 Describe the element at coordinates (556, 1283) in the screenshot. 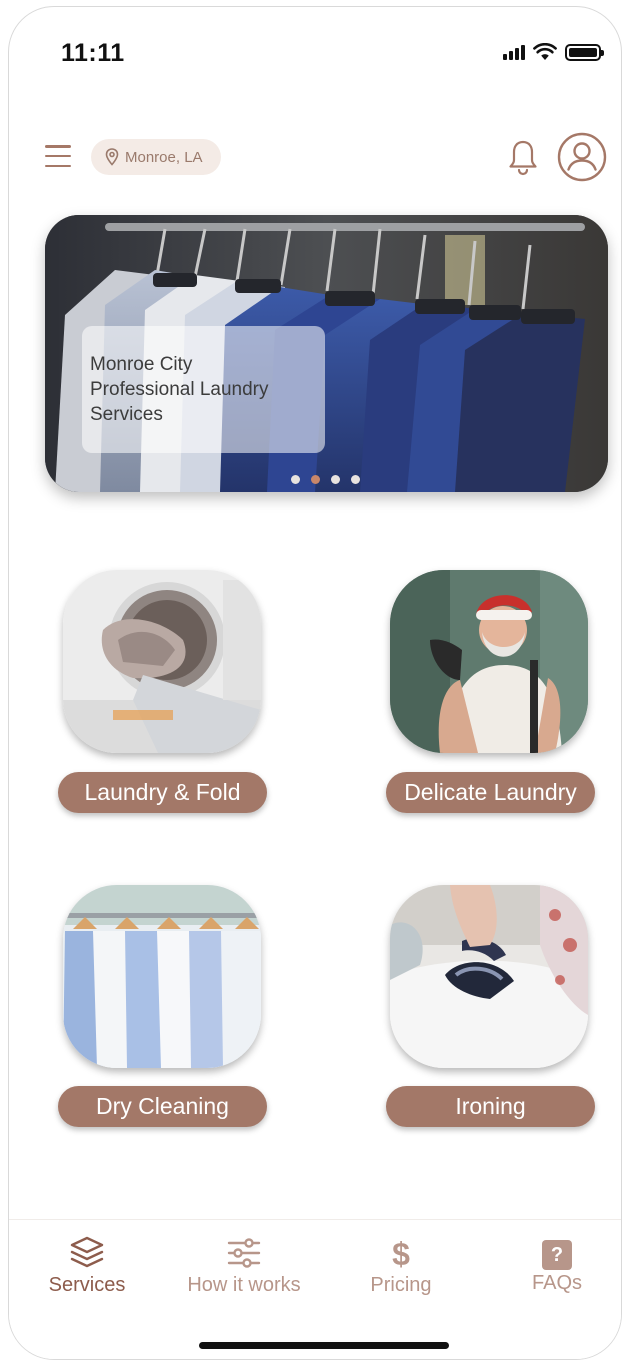

I see `nav-label-faqs: FAQs` at that location.